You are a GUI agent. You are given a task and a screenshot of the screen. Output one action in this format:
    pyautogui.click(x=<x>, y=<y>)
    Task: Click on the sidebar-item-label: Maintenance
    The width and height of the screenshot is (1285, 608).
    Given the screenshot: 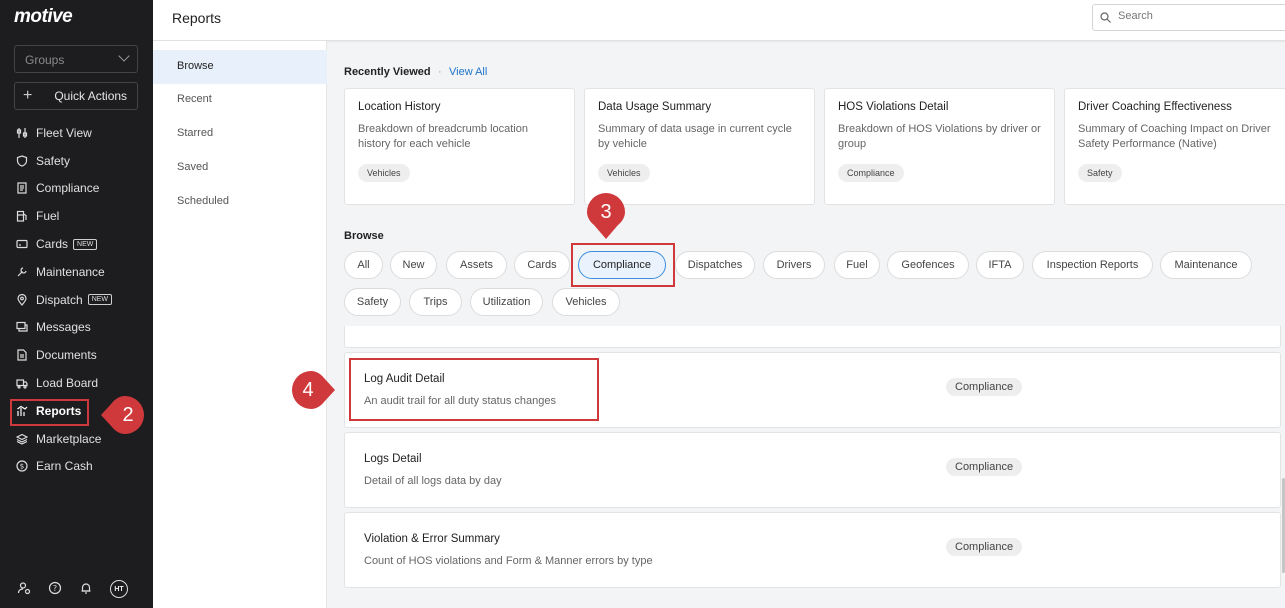 What is the action you would take?
    pyautogui.click(x=70, y=271)
    